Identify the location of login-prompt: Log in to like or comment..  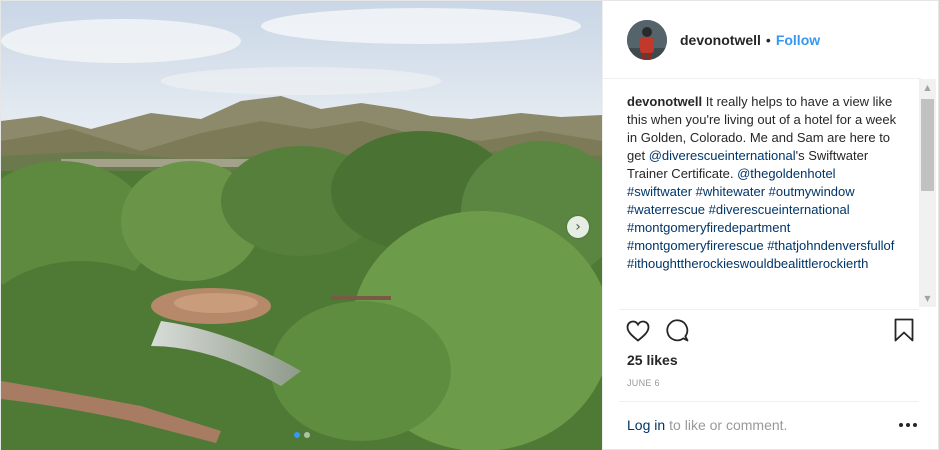
(772, 425).